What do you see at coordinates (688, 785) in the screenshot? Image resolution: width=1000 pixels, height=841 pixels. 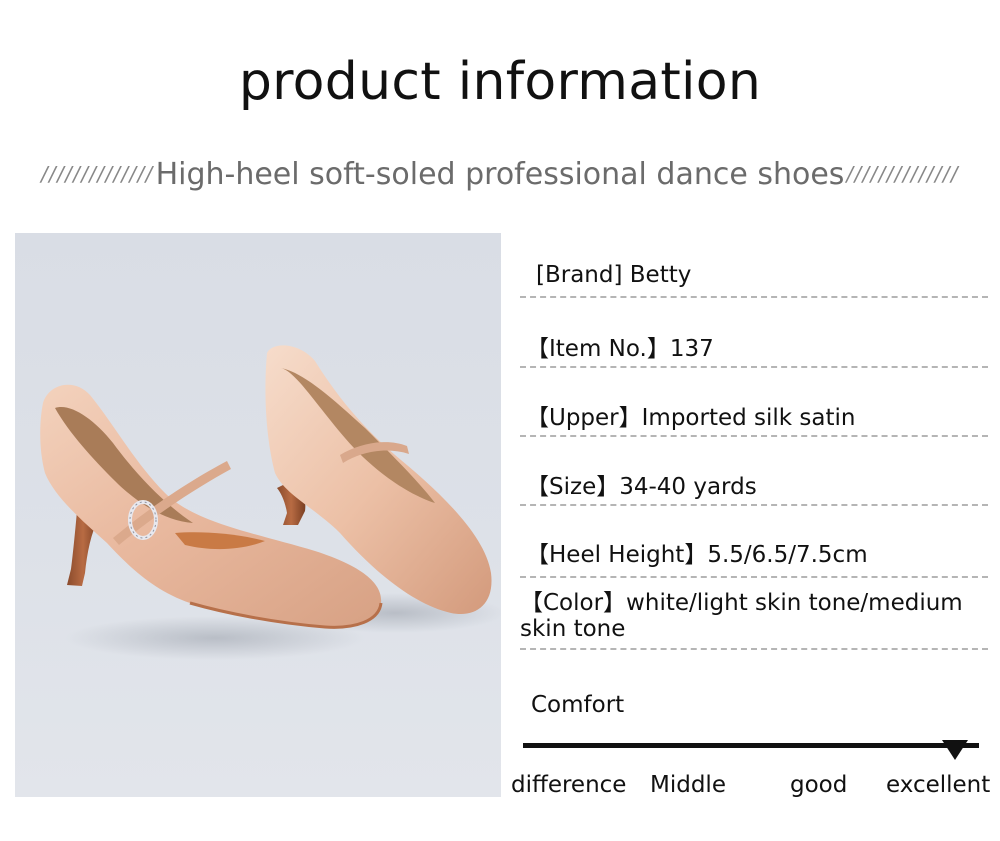 I see `comfort-level-middle: Middle` at bounding box center [688, 785].